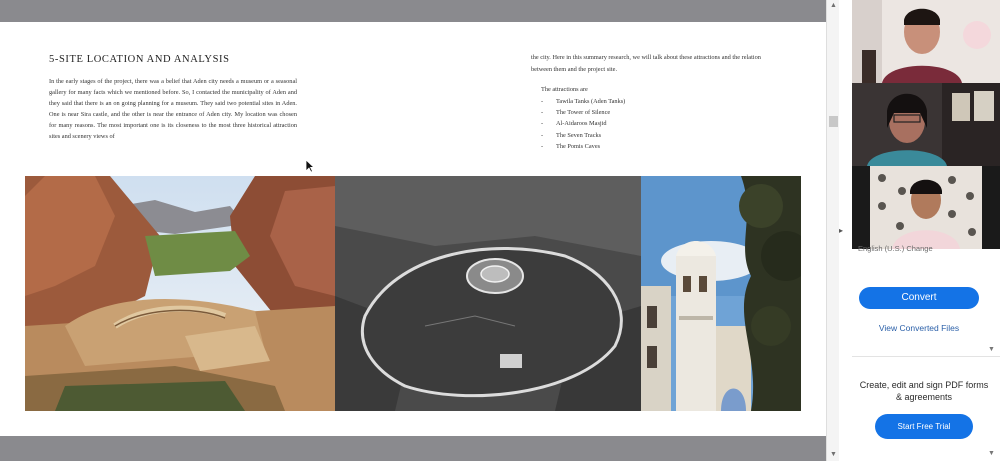 This screenshot has width=1000, height=461. I want to click on view-converted-files-link: View Converted Files, so click(919, 328).